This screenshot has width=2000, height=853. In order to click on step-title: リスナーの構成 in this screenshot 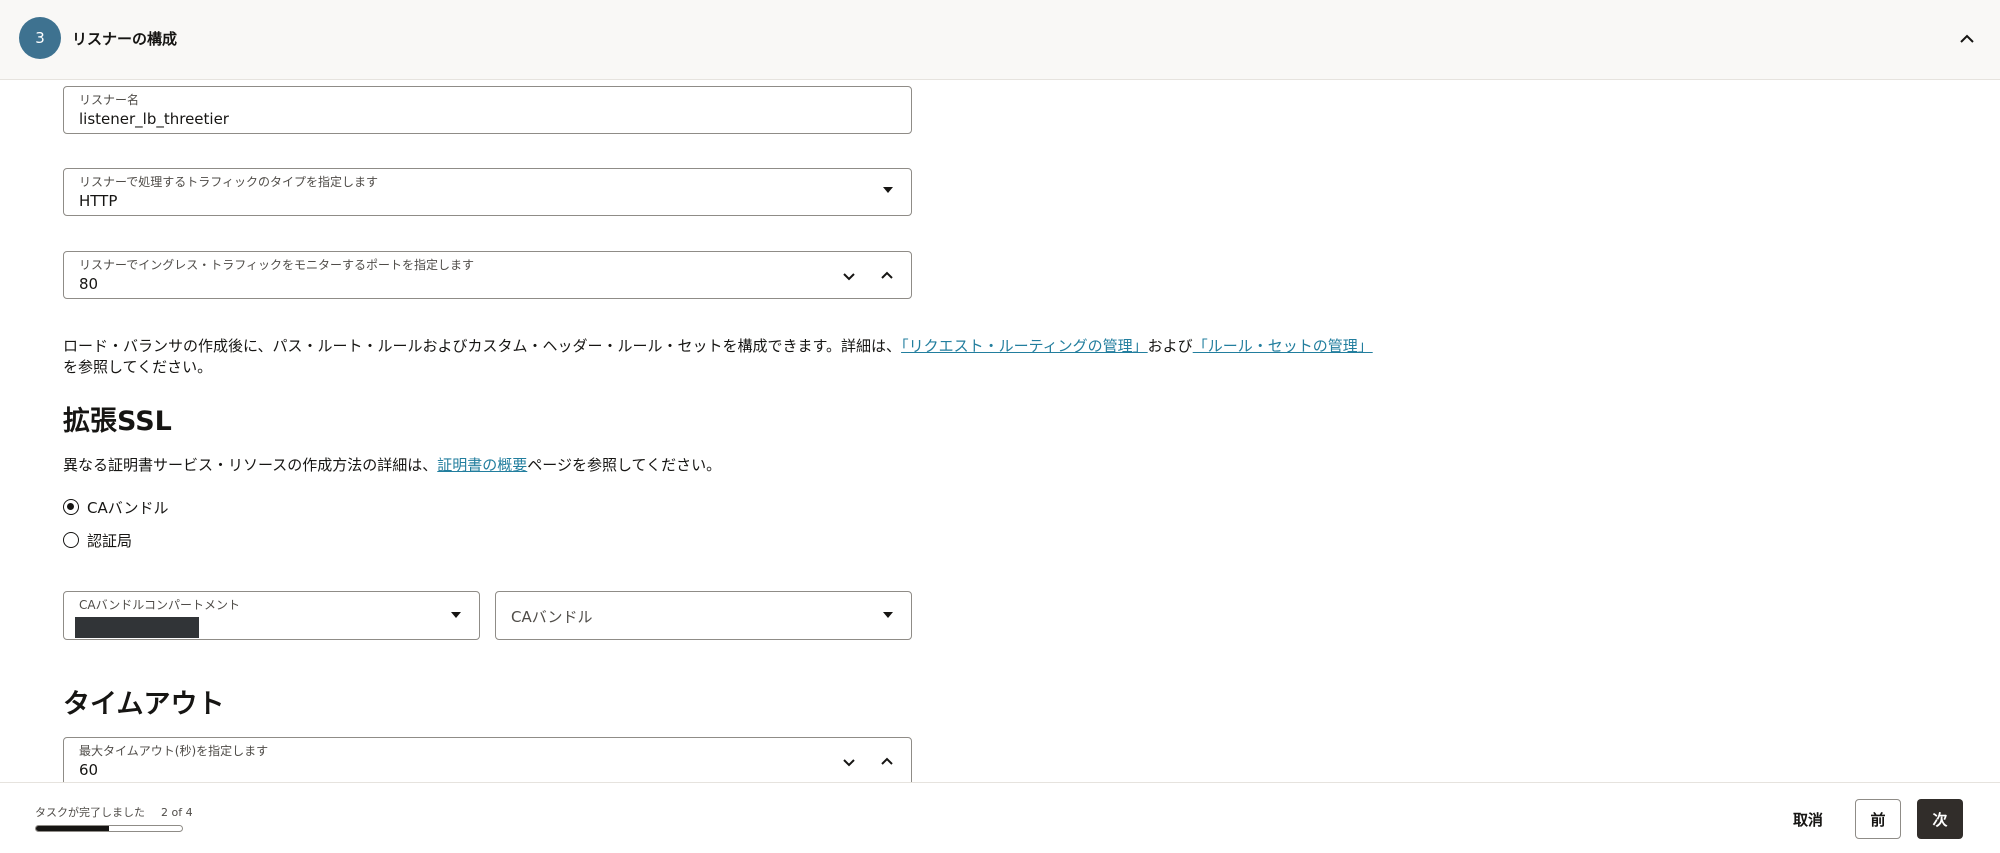, I will do `click(125, 39)`.